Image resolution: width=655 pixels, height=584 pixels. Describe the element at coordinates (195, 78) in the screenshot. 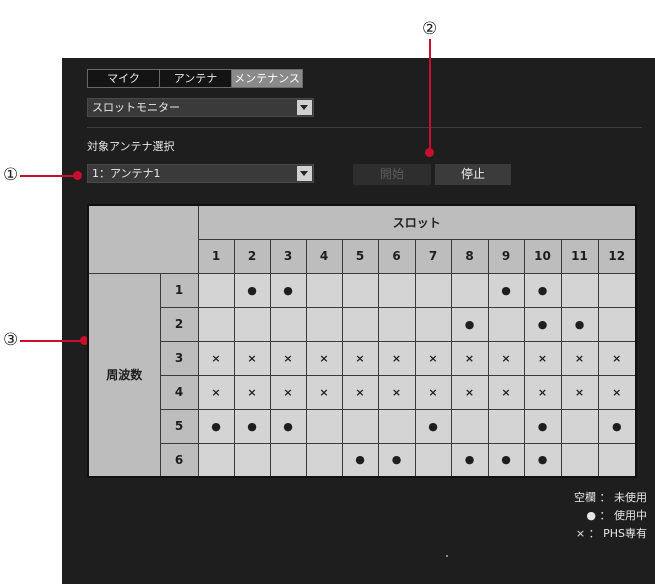

I see `tab-antenna: アンテナ` at that location.